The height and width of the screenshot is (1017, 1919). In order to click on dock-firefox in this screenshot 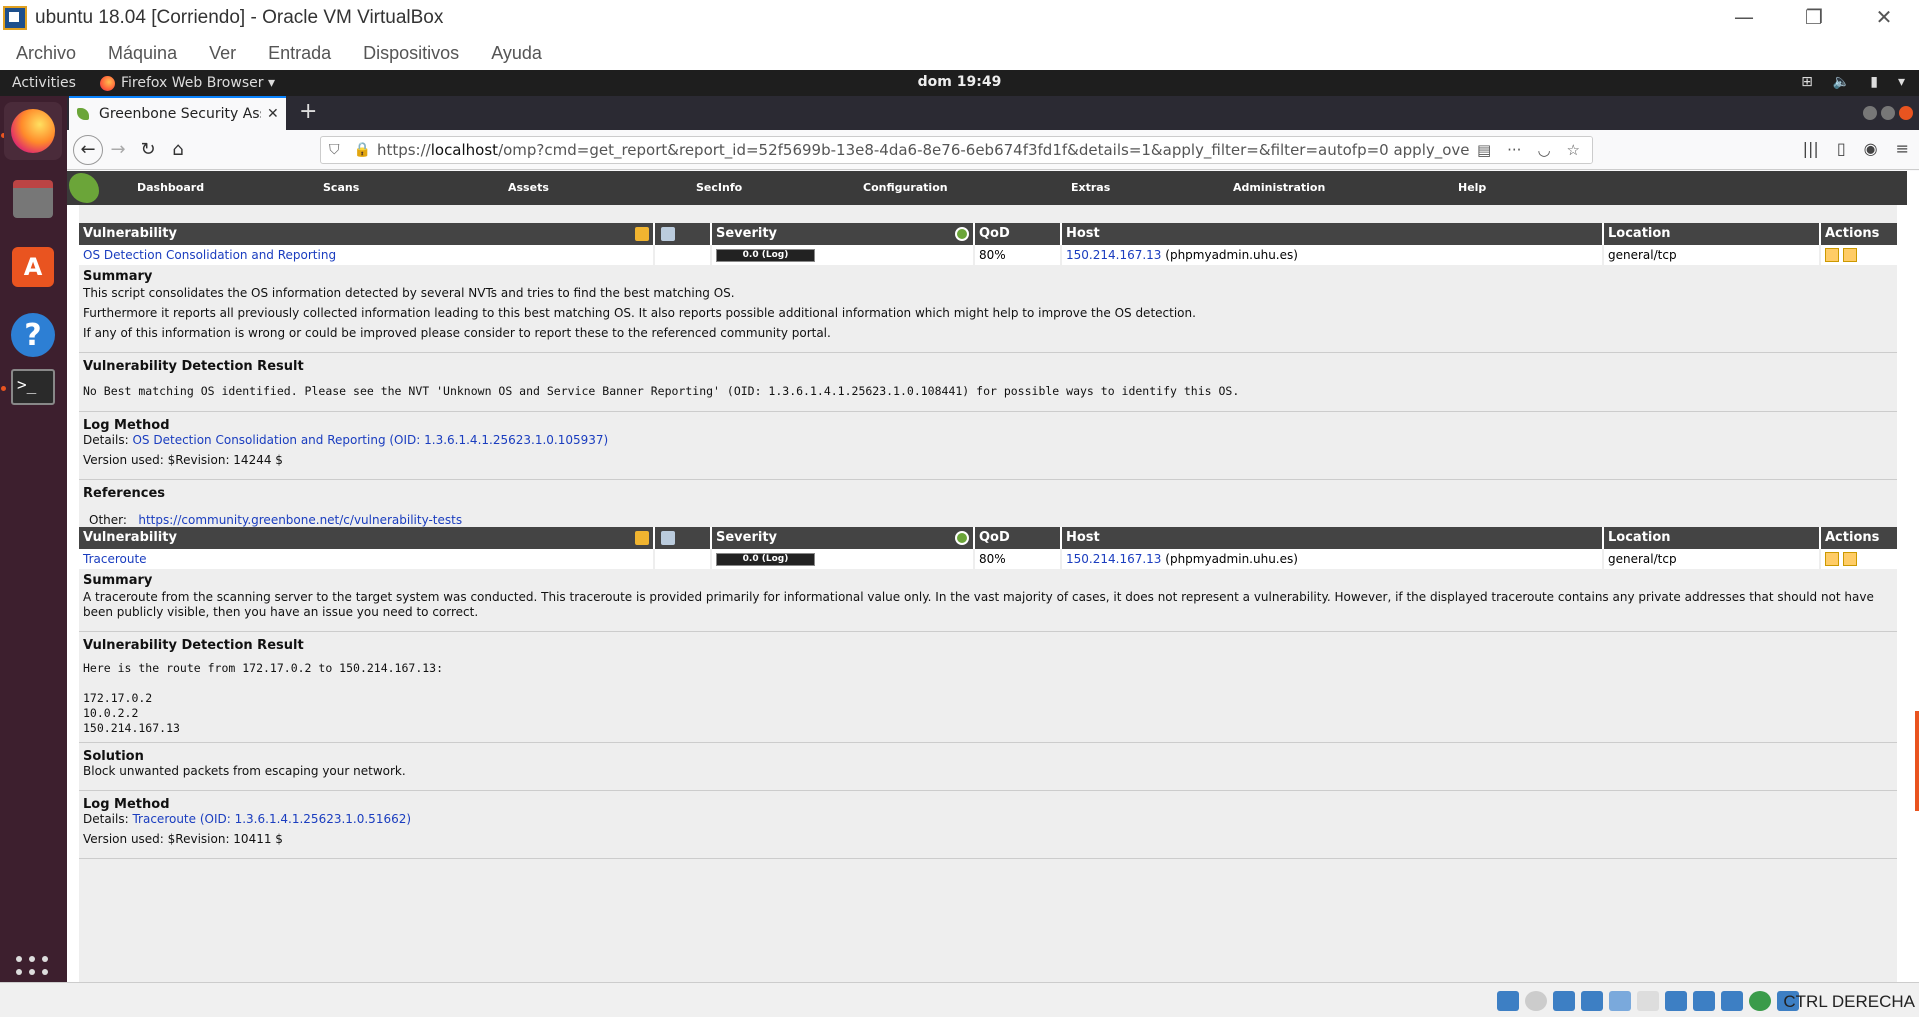, I will do `click(33, 131)`.